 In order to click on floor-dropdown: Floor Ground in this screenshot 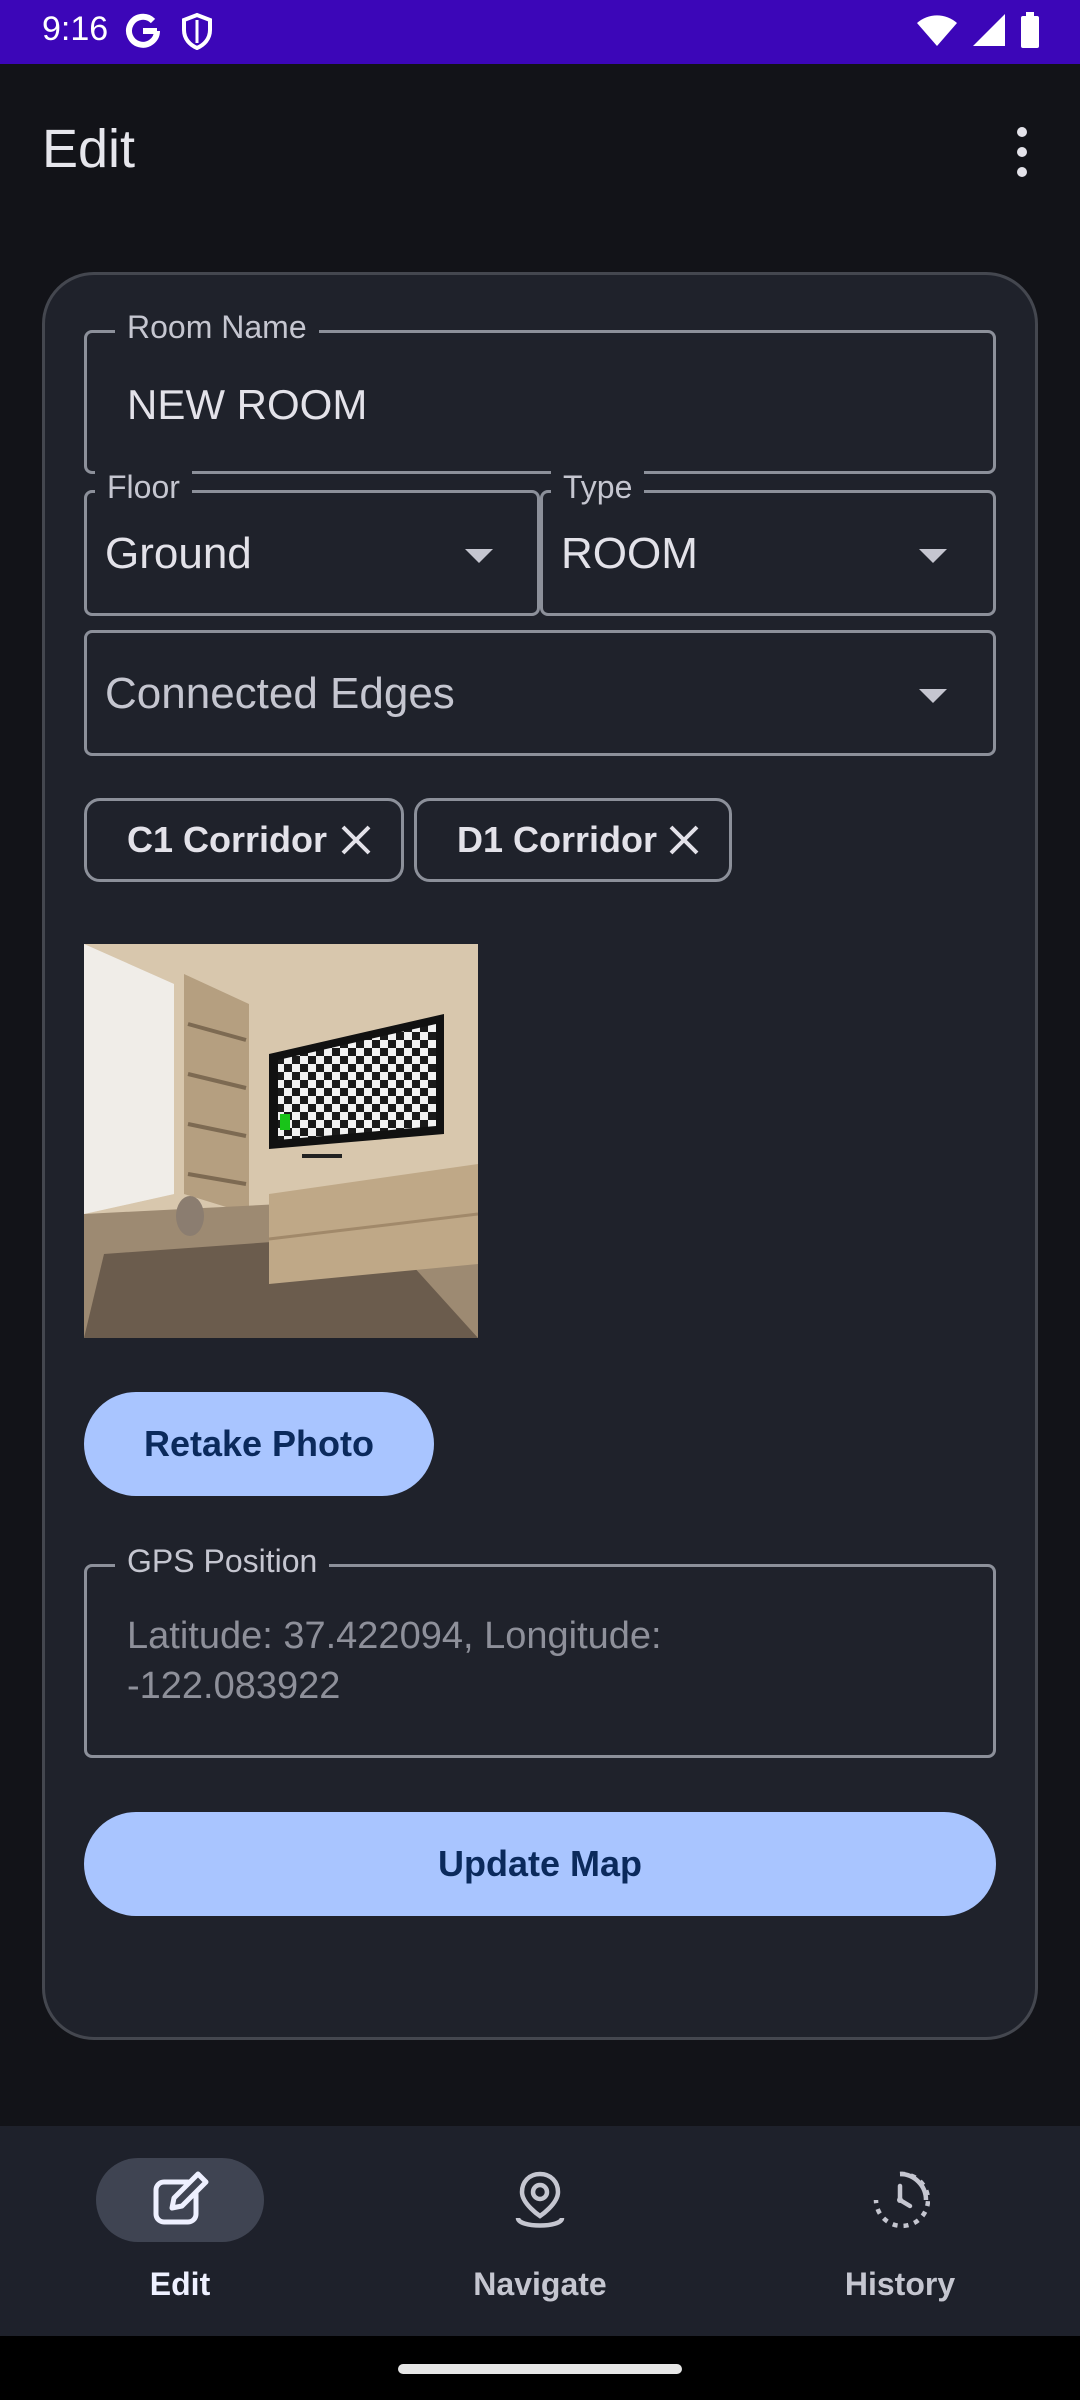, I will do `click(312, 542)`.